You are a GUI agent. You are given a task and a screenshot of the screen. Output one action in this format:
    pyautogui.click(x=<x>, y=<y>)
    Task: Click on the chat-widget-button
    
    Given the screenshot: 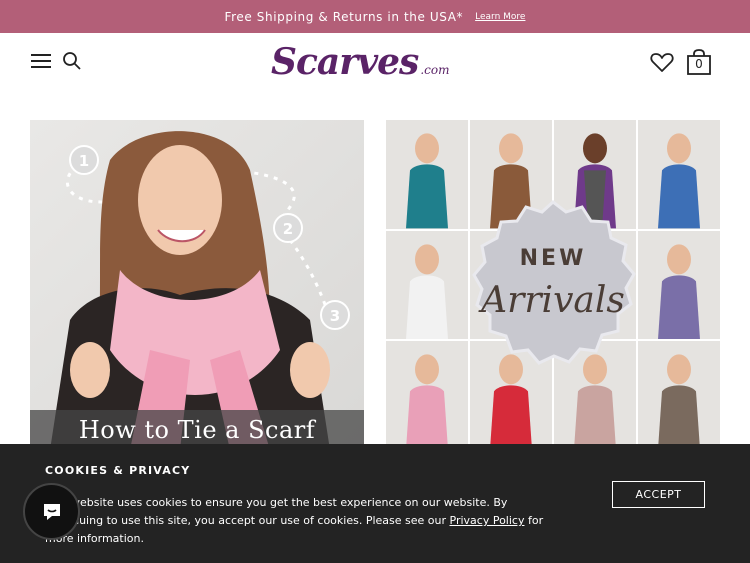 What is the action you would take?
    pyautogui.click(x=51, y=511)
    